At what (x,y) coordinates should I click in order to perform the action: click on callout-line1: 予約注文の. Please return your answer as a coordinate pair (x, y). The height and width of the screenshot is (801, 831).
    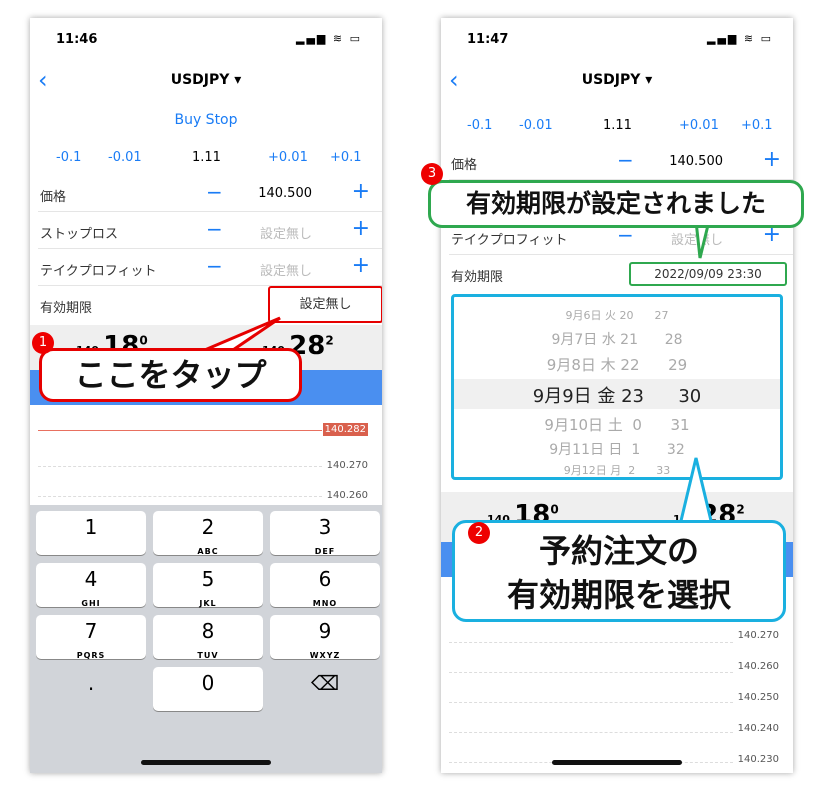
    Looking at the image, I should click on (618, 551).